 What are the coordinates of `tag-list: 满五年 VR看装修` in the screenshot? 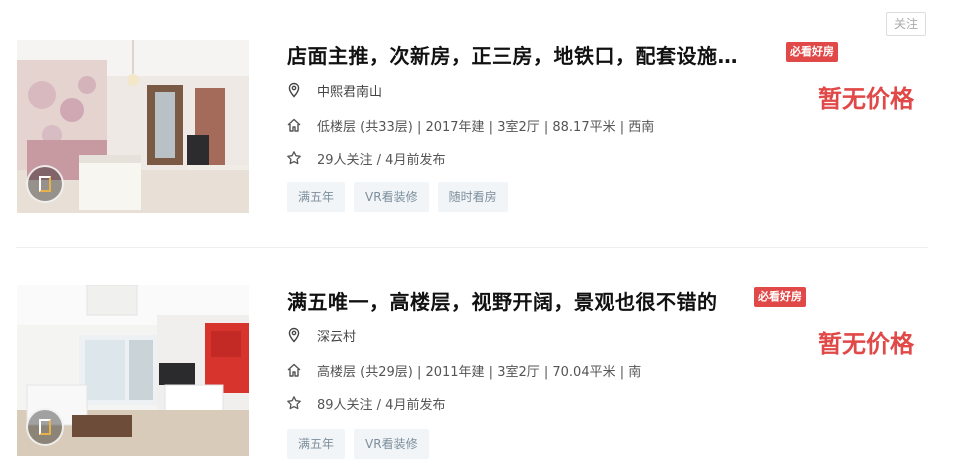 It's located at (358, 444).